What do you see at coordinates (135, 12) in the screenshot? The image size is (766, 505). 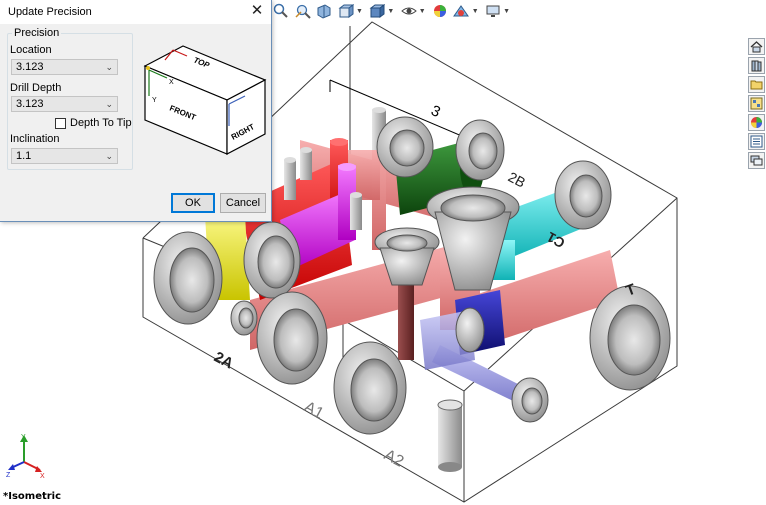 I see `dialog-title-bar: Update Precision ✕` at bounding box center [135, 12].